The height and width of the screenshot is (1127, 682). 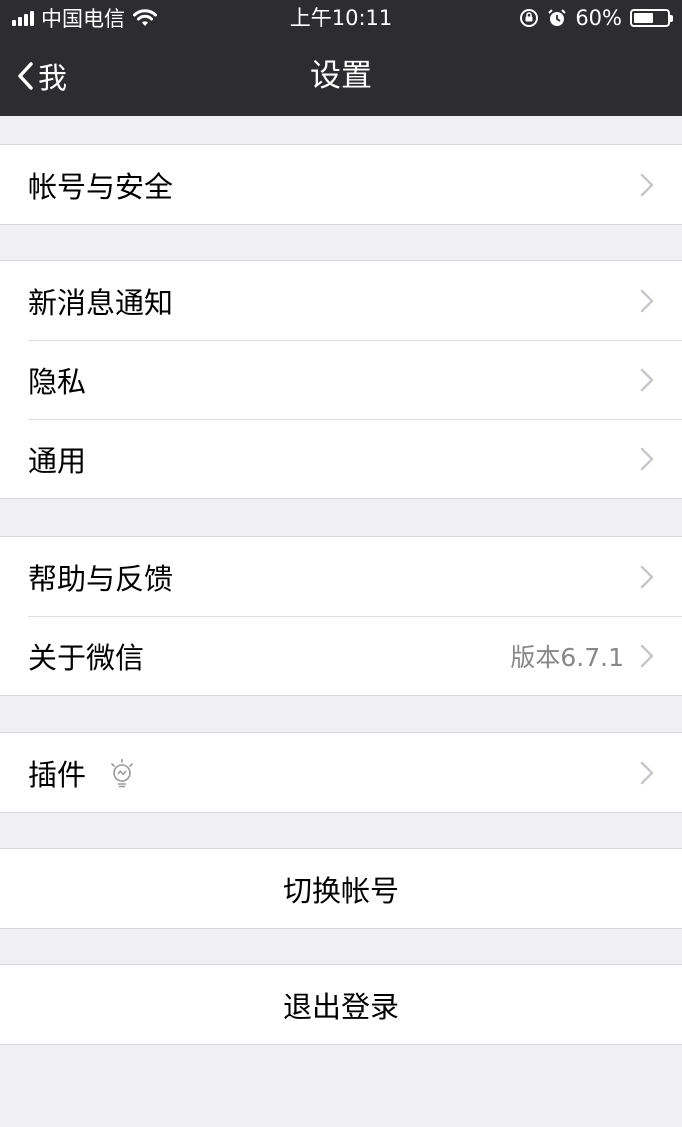 I want to click on cell-label: 插件, so click(x=57, y=774).